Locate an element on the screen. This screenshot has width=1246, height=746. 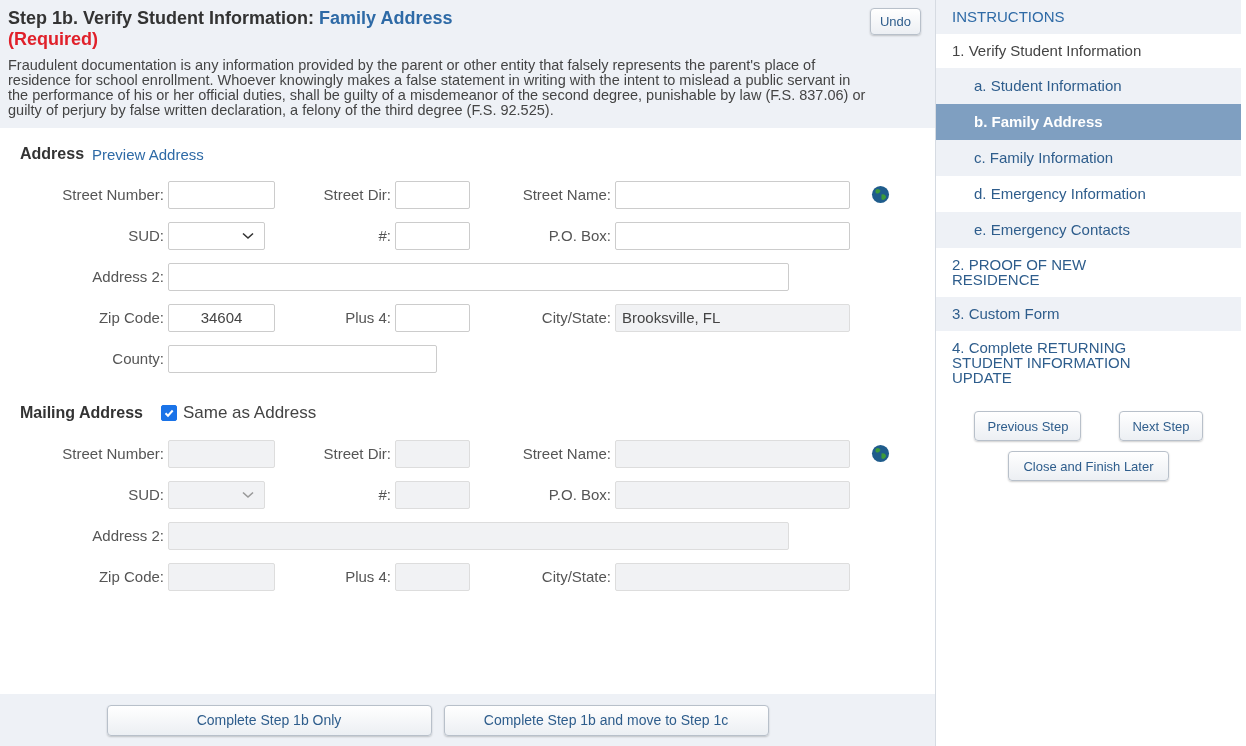
required-label: (Required) is located at coordinates (53, 39).